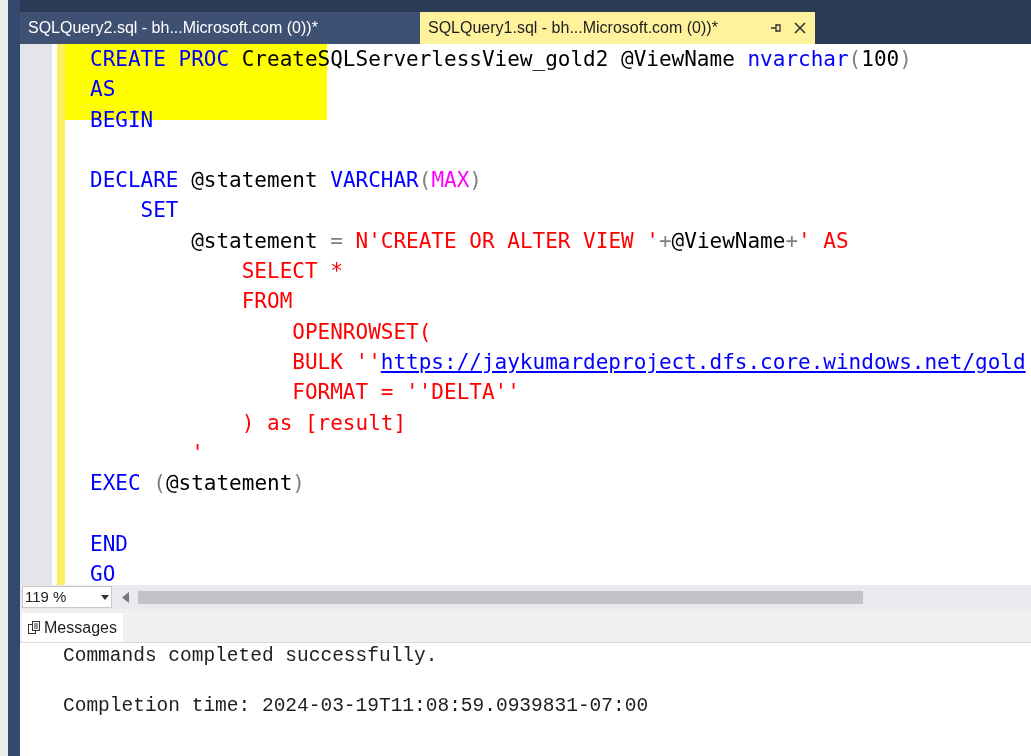  I want to click on caret-icon, so click(105, 597).